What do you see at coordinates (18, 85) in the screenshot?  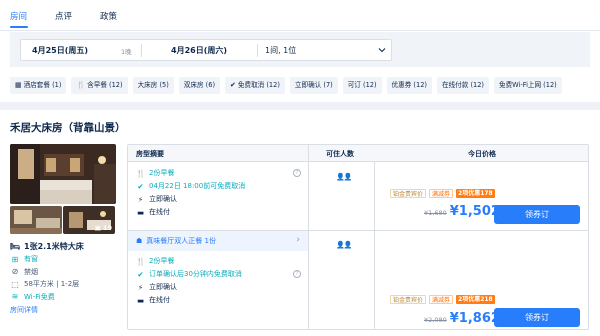 I see `package-icon: ▦` at bounding box center [18, 85].